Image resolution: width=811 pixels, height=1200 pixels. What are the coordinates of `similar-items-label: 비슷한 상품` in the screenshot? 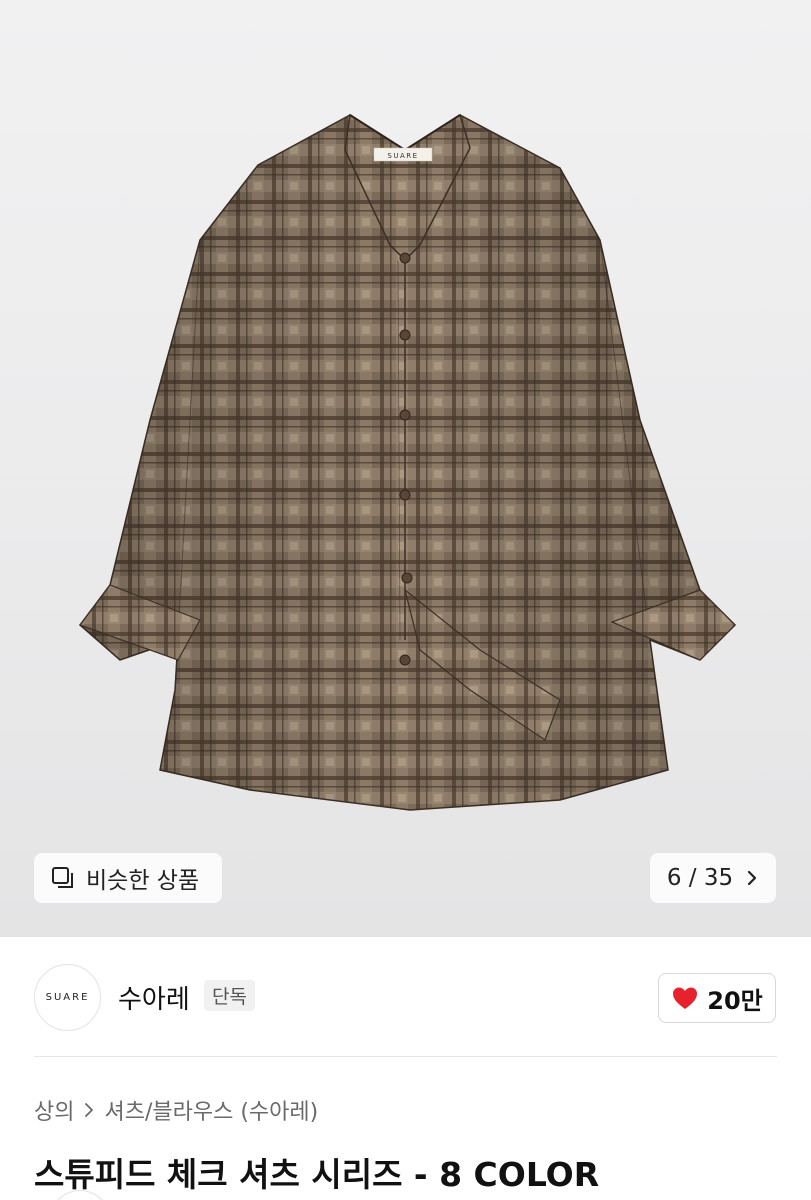 It's located at (143, 881).